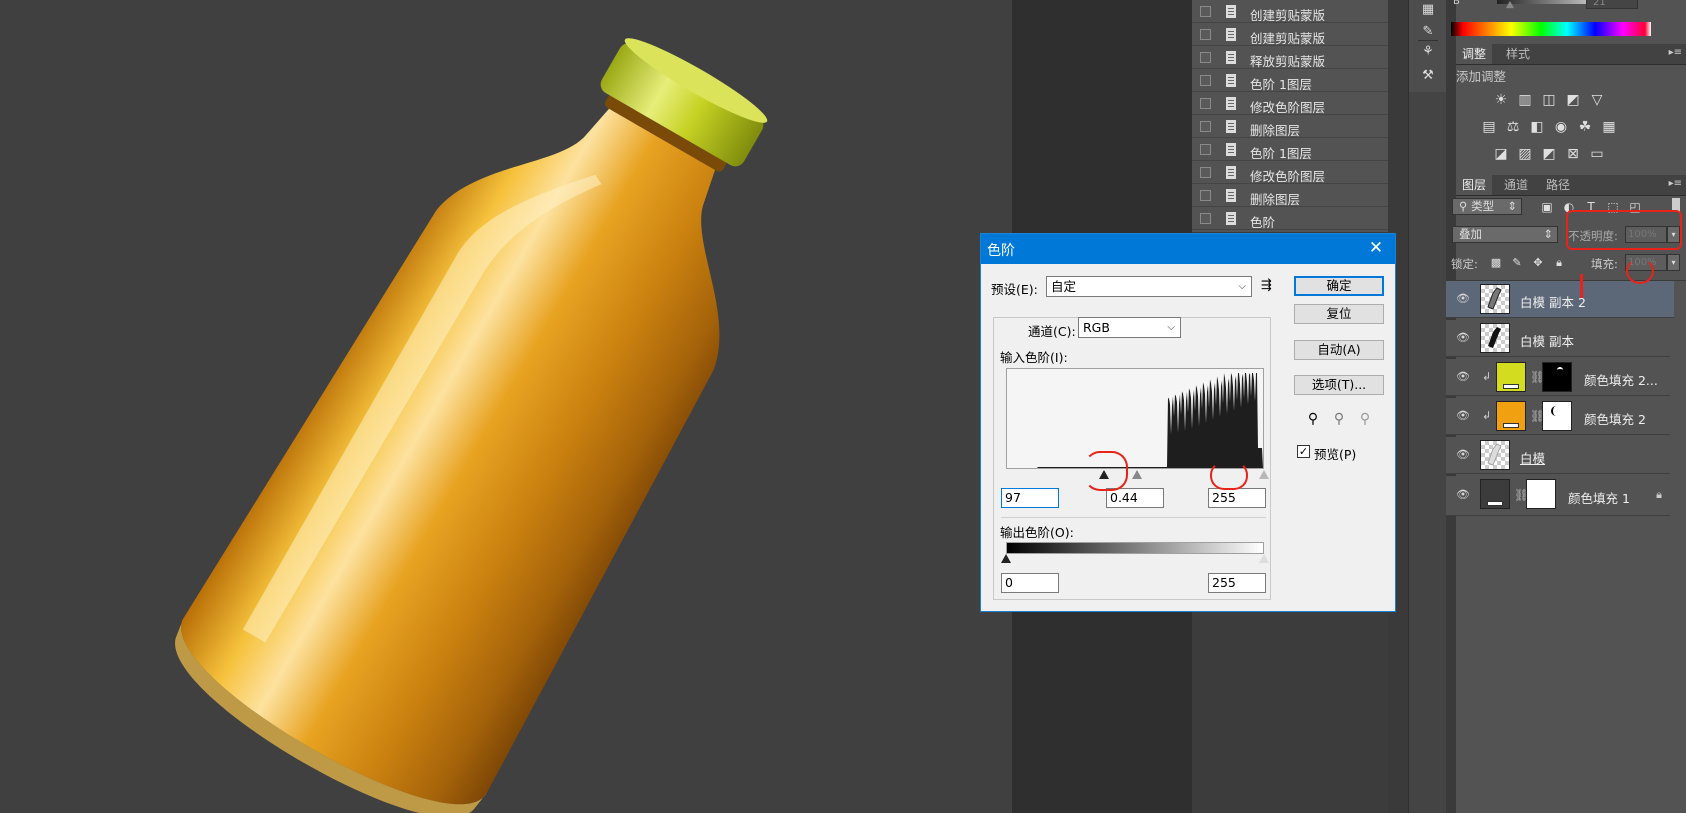  I want to click on ok-button: 确定, so click(1339, 286).